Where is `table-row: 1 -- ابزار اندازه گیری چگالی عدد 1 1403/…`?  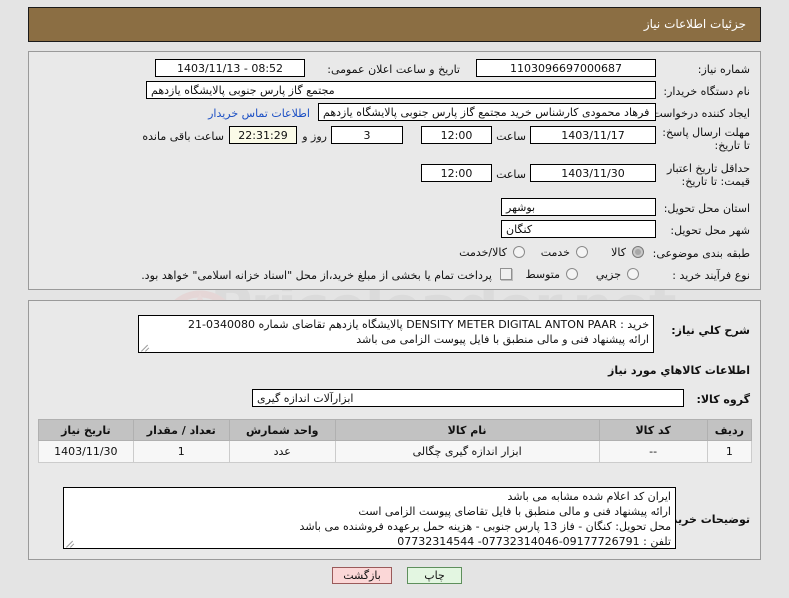 table-row: 1 -- ابزار اندازه گیری چگالی عدد 1 1403/… is located at coordinates (395, 451).